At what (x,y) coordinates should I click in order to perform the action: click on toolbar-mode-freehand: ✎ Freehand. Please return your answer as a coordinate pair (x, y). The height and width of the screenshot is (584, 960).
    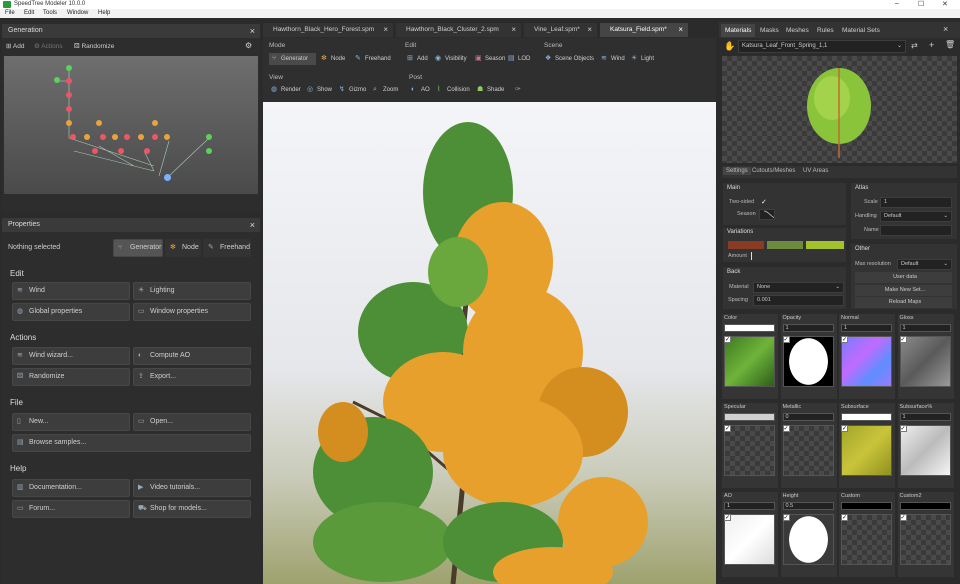
    Looking at the image, I should click on (373, 59).